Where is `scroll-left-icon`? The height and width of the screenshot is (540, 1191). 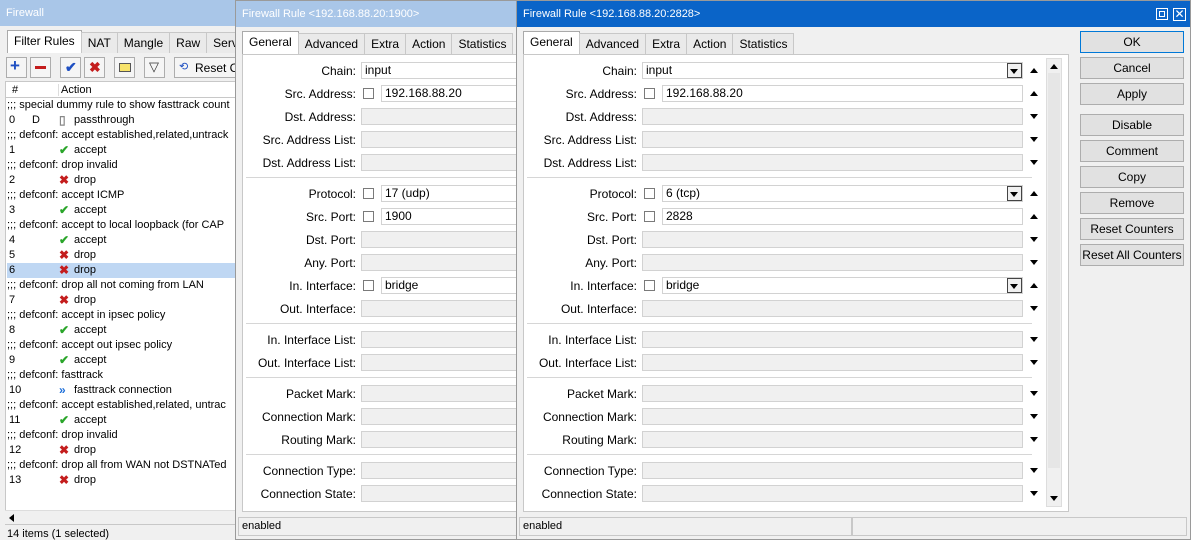 scroll-left-icon is located at coordinates (11, 518).